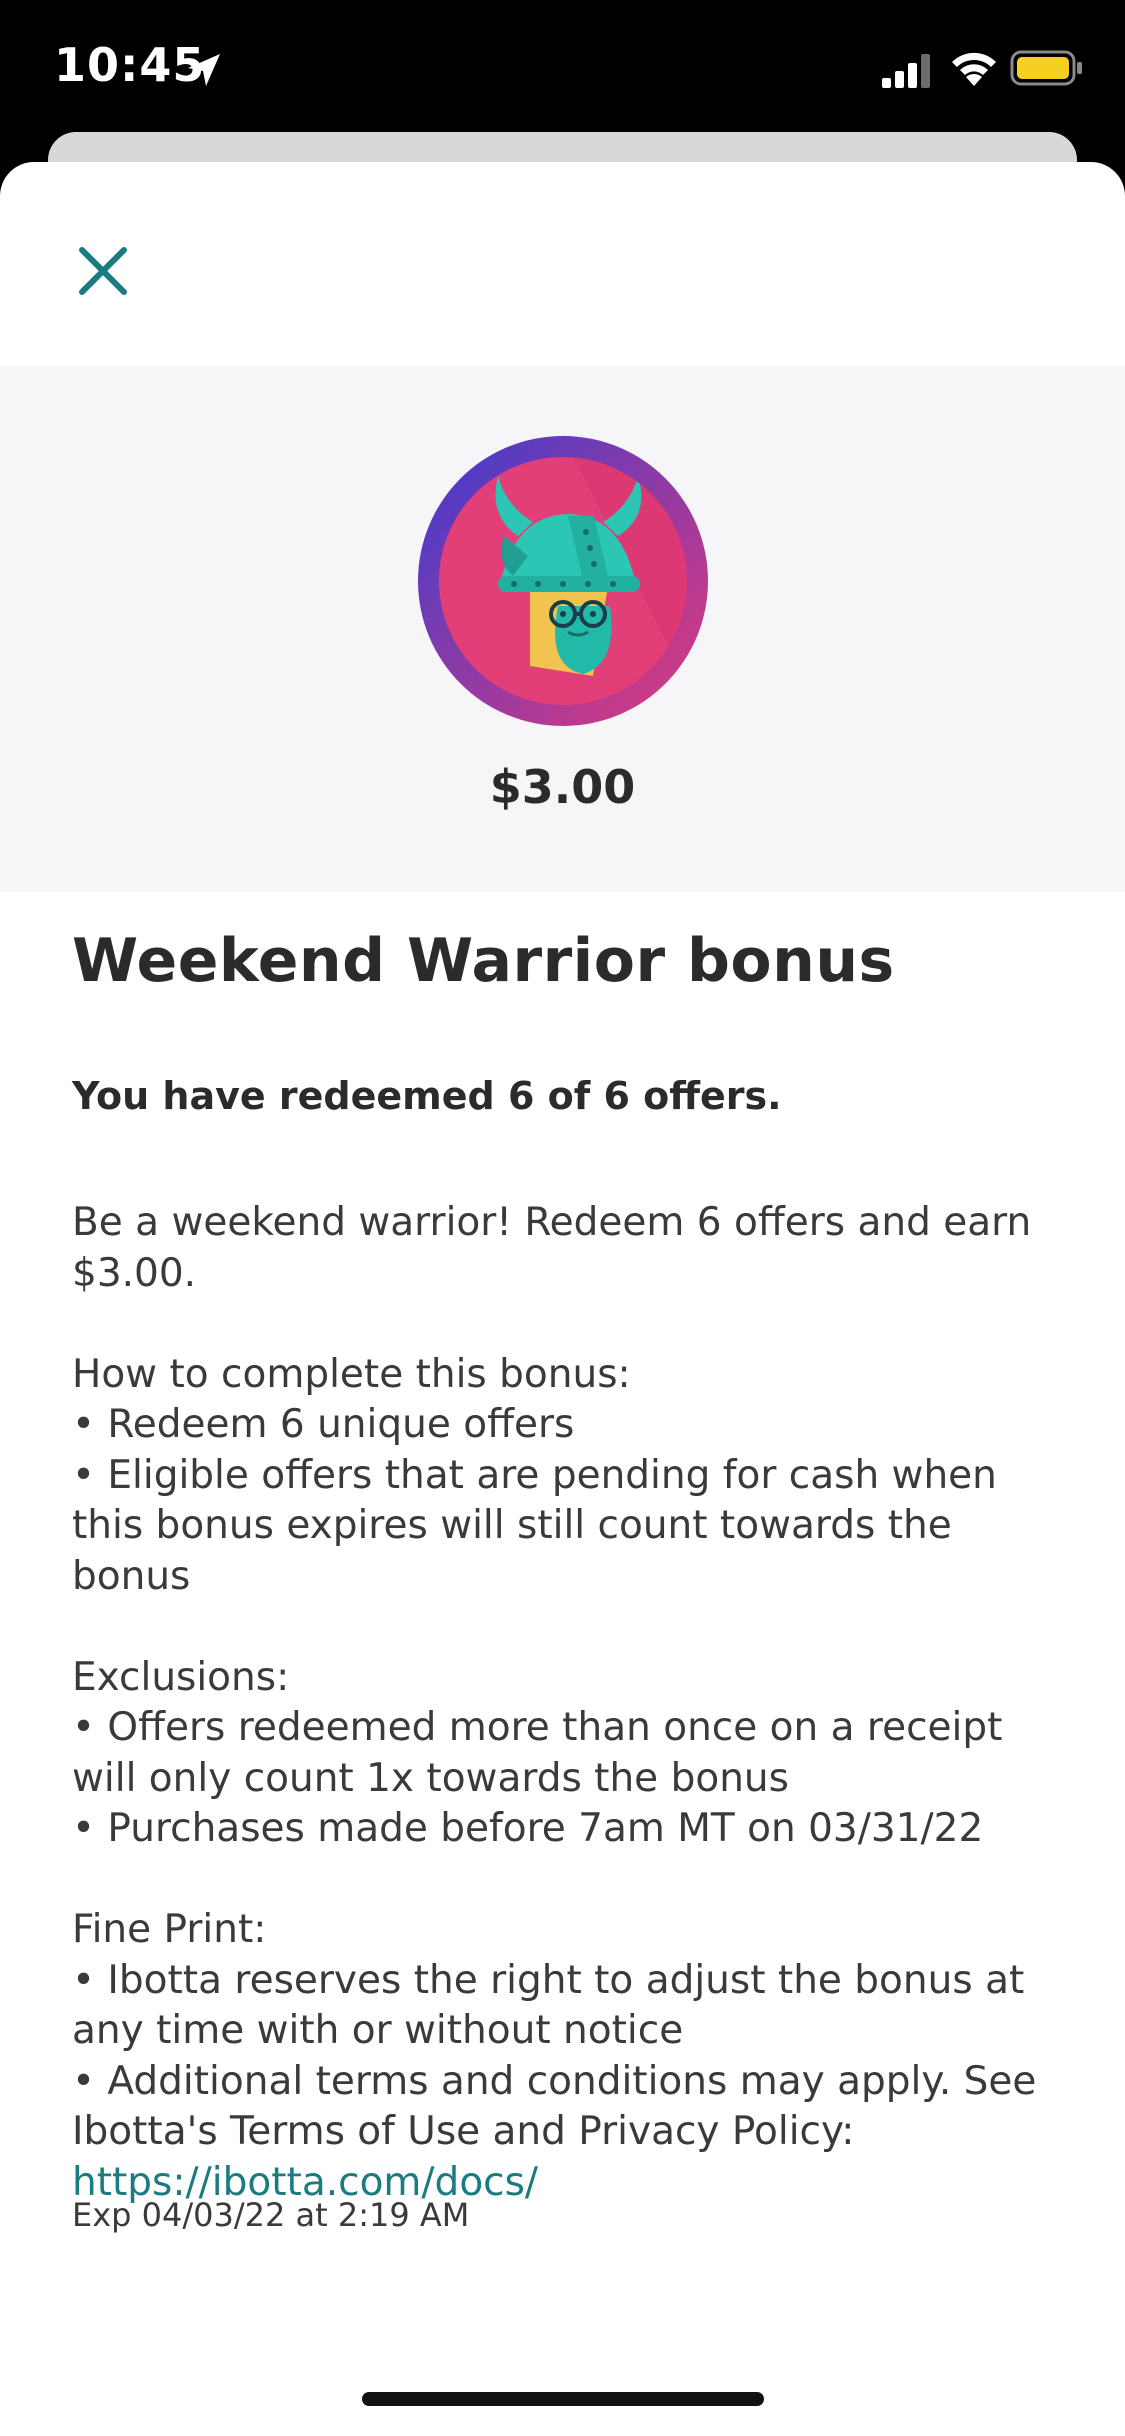 The height and width of the screenshot is (2436, 1125). What do you see at coordinates (1046, 68) in the screenshot?
I see `battery-icon` at bounding box center [1046, 68].